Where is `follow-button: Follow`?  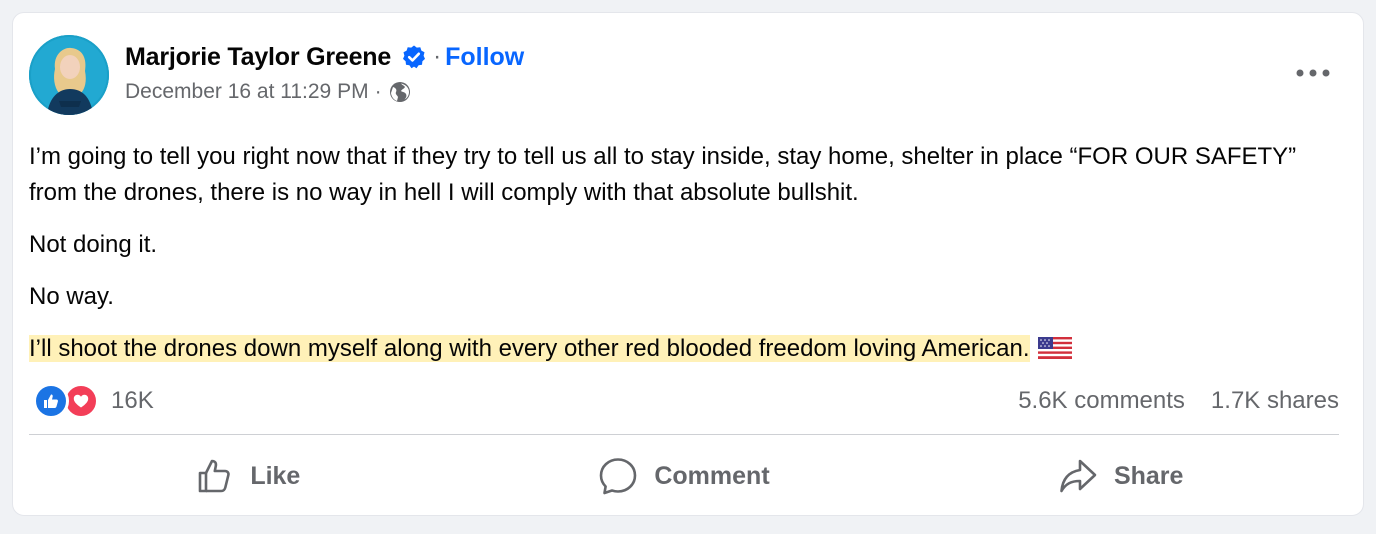 follow-button: Follow is located at coordinates (484, 57).